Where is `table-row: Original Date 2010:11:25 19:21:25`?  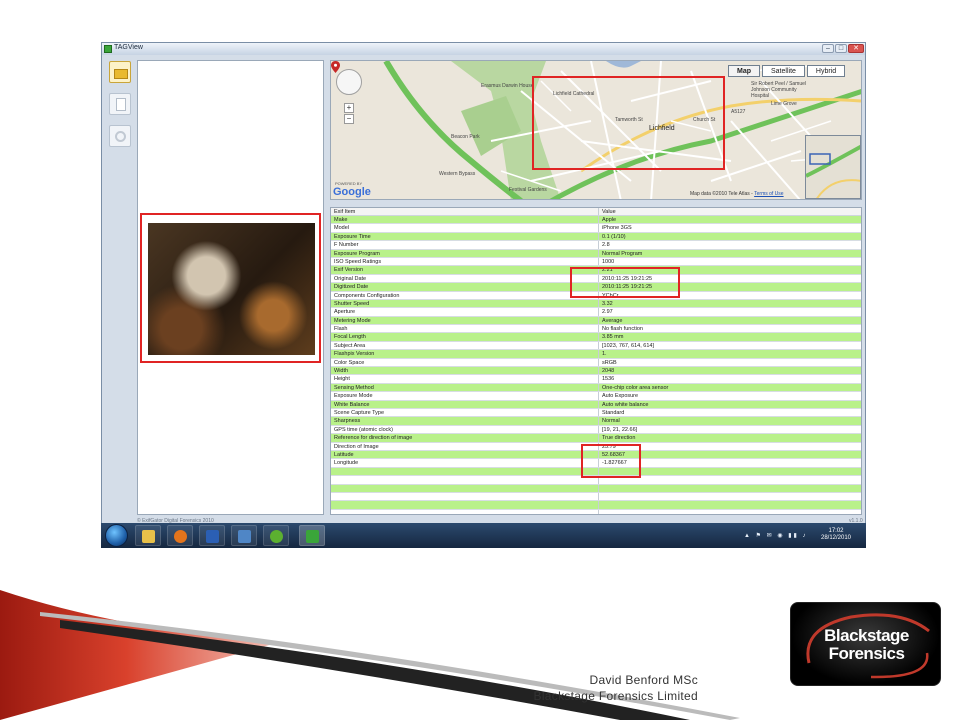
table-row: Original Date 2010:11:25 19:21:25 is located at coordinates (596, 279).